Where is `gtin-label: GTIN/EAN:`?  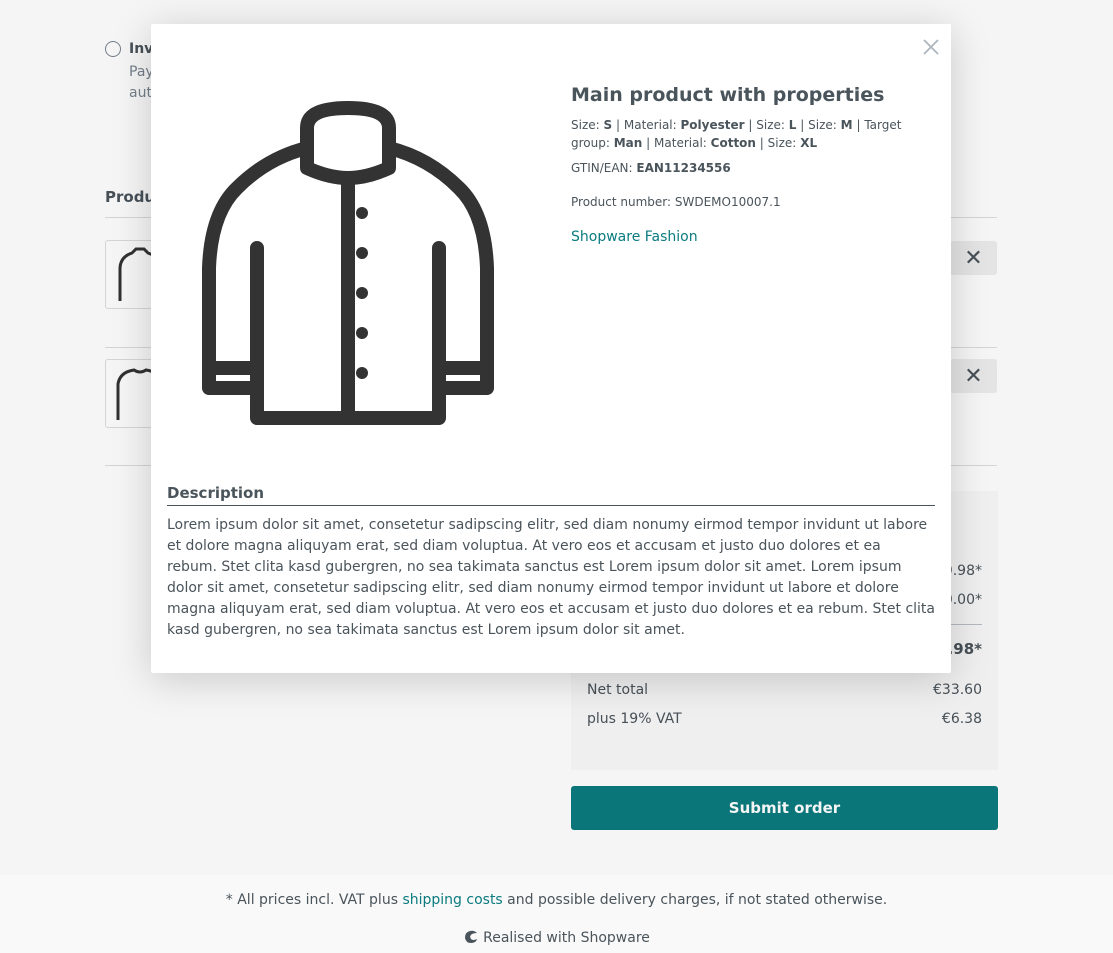
gtin-label: GTIN/EAN: is located at coordinates (602, 168).